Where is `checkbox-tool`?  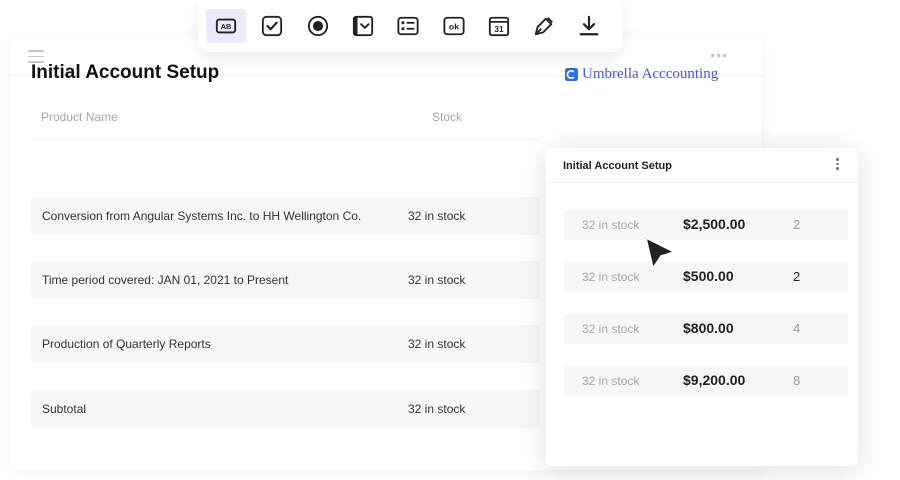 checkbox-tool is located at coordinates (272, 26).